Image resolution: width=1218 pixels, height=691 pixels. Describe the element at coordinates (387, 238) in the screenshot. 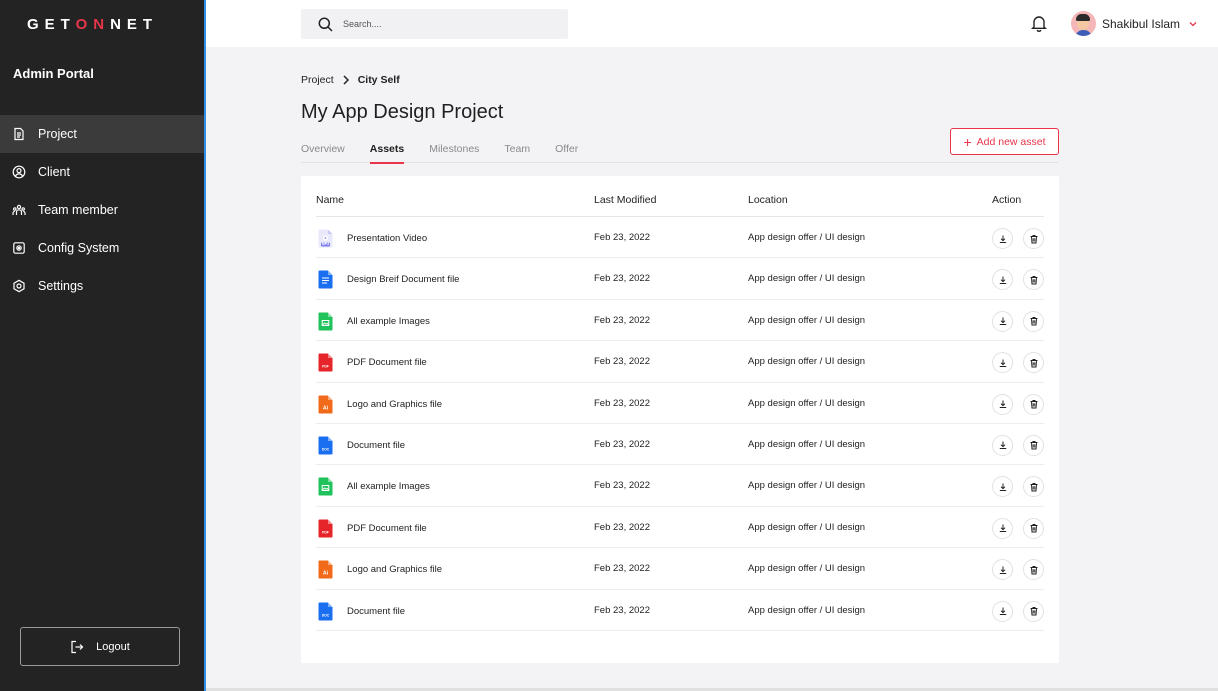

I see `asset-name: Presentation Video` at that location.